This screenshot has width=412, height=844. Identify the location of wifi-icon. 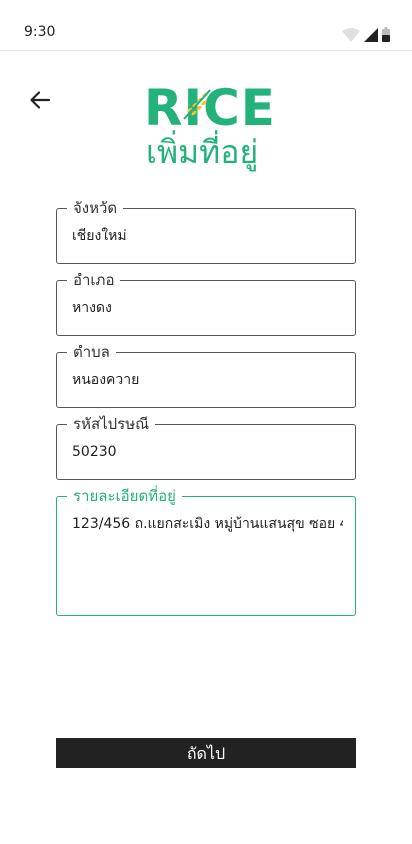
(351, 35).